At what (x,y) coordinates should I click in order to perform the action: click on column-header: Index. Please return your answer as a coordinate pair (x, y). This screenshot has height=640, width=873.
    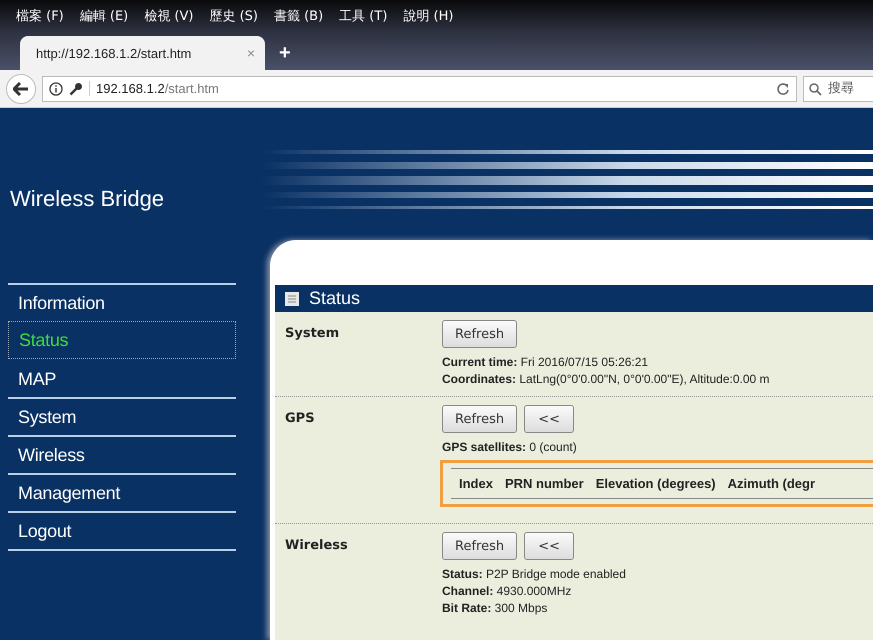
    Looking at the image, I should click on (476, 483).